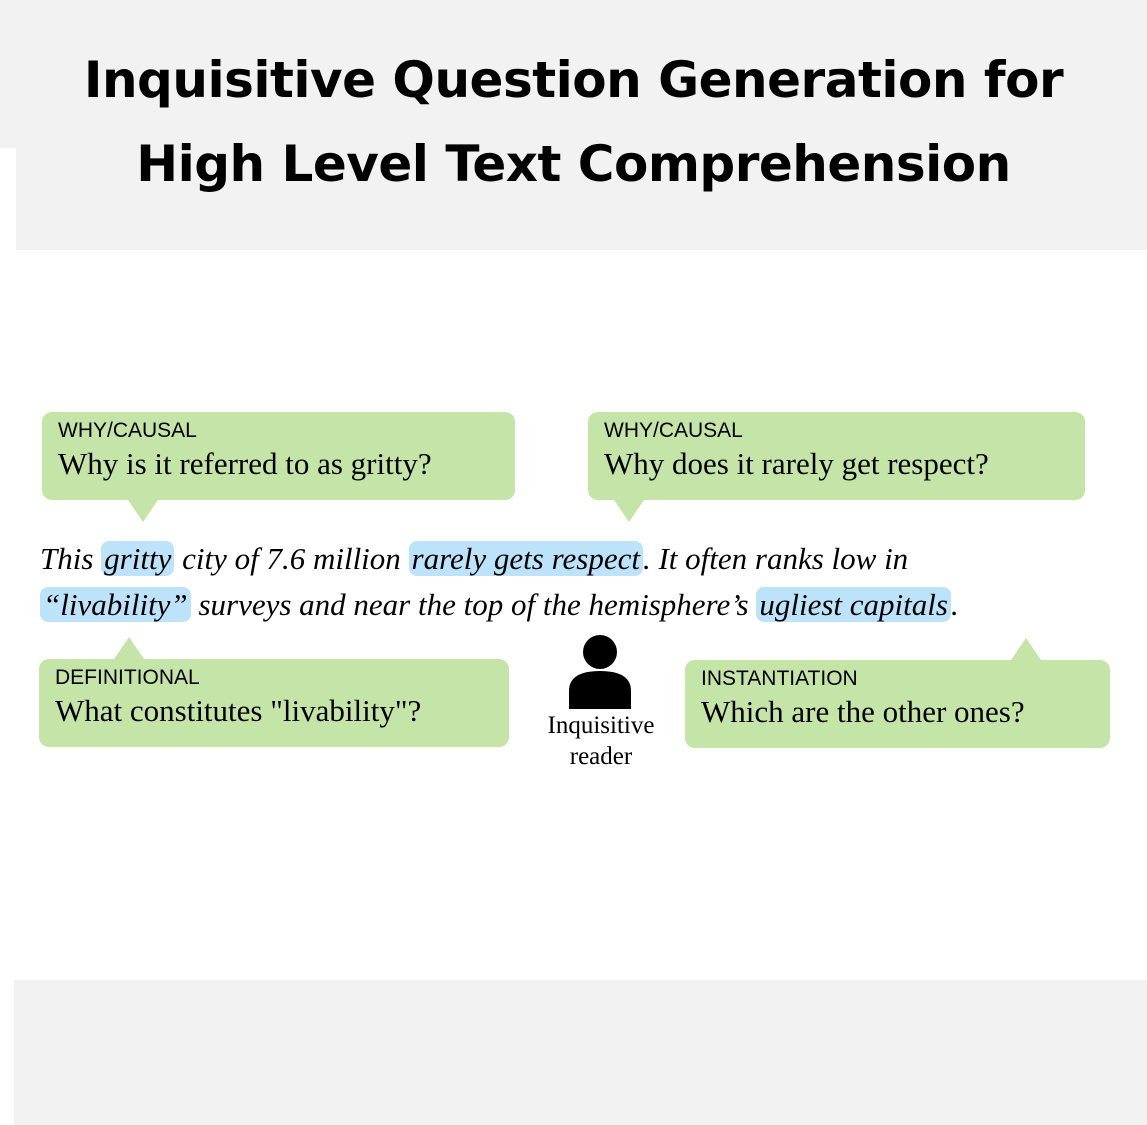  What do you see at coordinates (775, 558) in the screenshot?
I see `passage-text: . It often ranks low in` at bounding box center [775, 558].